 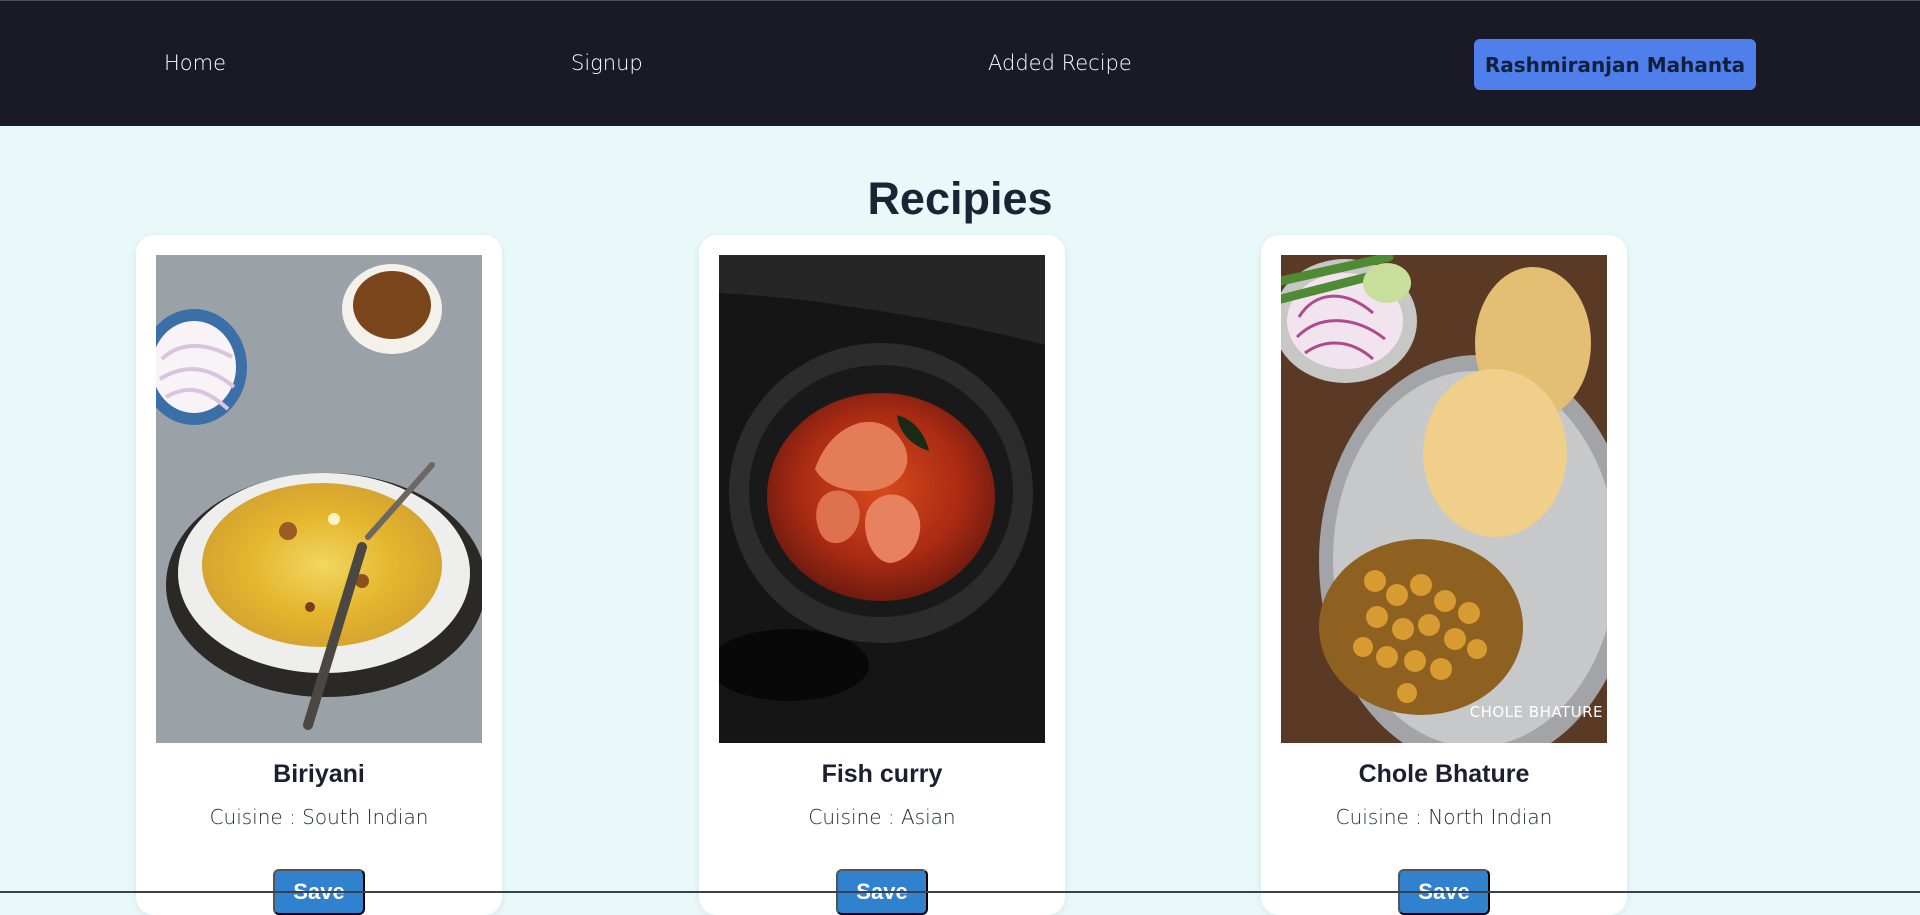 I want to click on fish-curry-image-art, so click(x=882, y=499).